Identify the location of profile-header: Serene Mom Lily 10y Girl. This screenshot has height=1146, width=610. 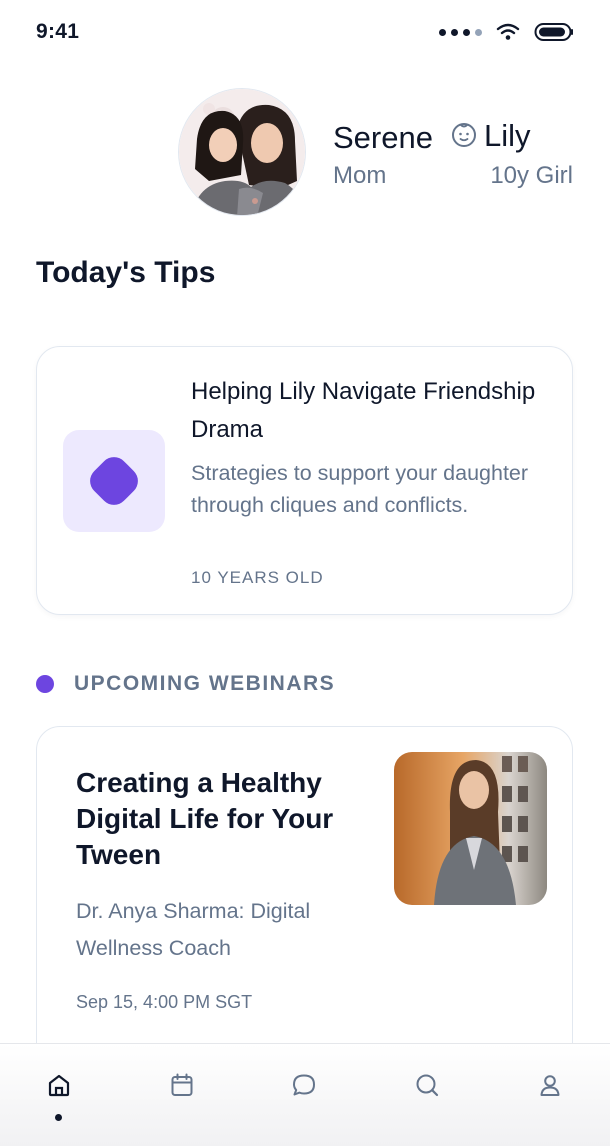
(305, 153).